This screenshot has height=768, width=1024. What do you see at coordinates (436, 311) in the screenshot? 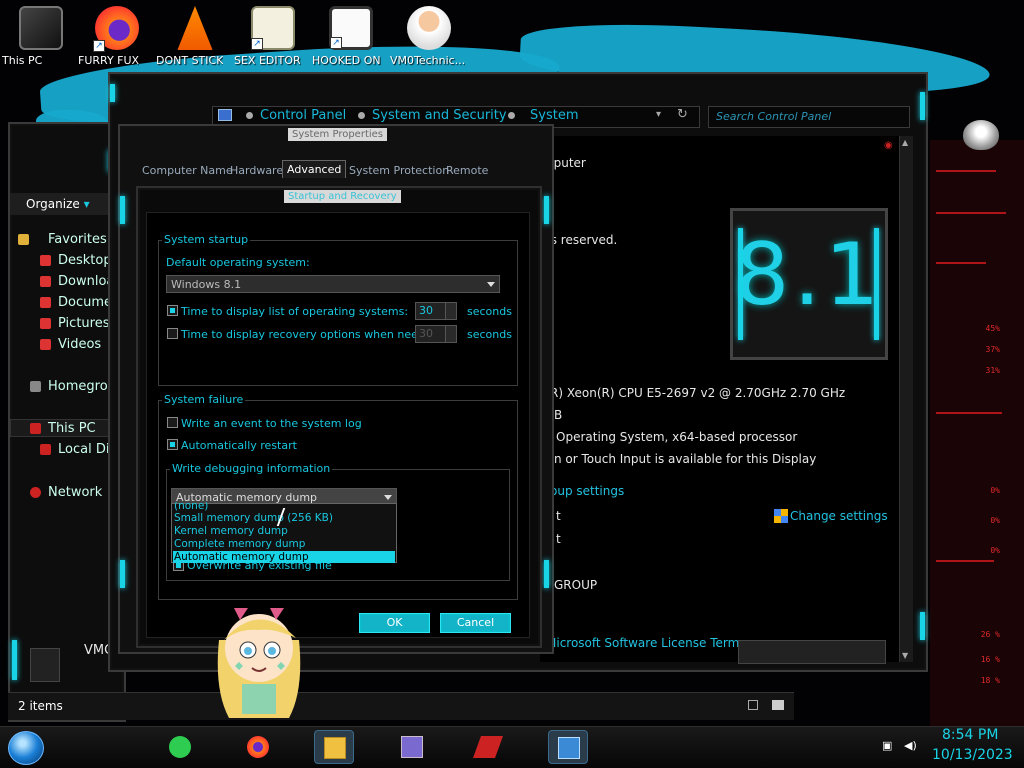
I see `display-list-seconds-stepper: 30` at bounding box center [436, 311].